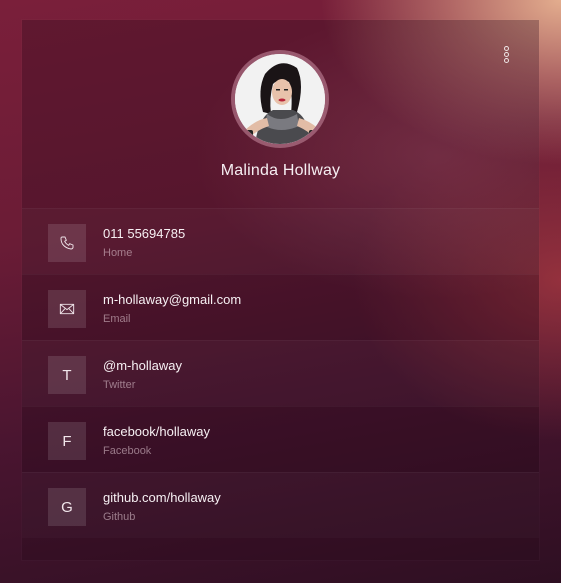 The image size is (561, 583). Describe the element at coordinates (280, 241) in the screenshot. I see `contact-row-phone: 011 55694785 Home` at that location.